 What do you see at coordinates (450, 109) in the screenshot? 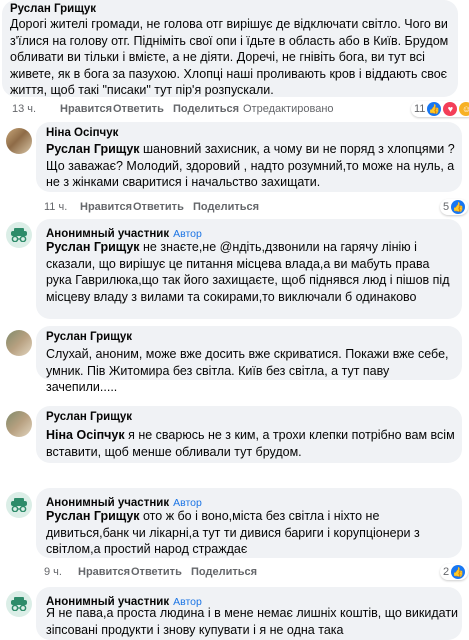
I see `love-reaction-icon: ♥` at bounding box center [450, 109].